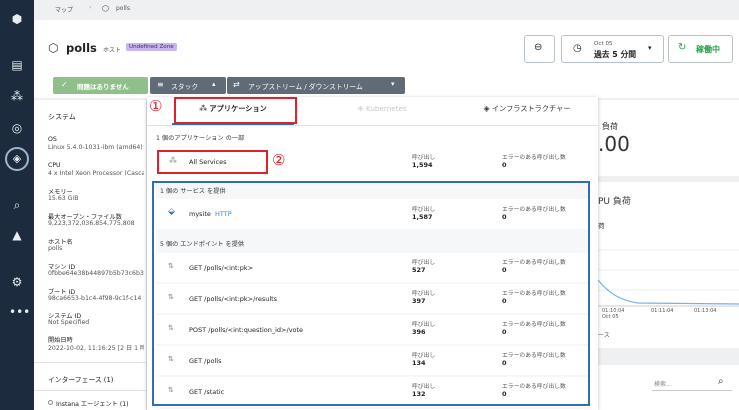 The image size is (739, 410). What do you see at coordinates (63, 198) in the screenshot?
I see `field-value: 15.63 GiB` at bounding box center [63, 198].